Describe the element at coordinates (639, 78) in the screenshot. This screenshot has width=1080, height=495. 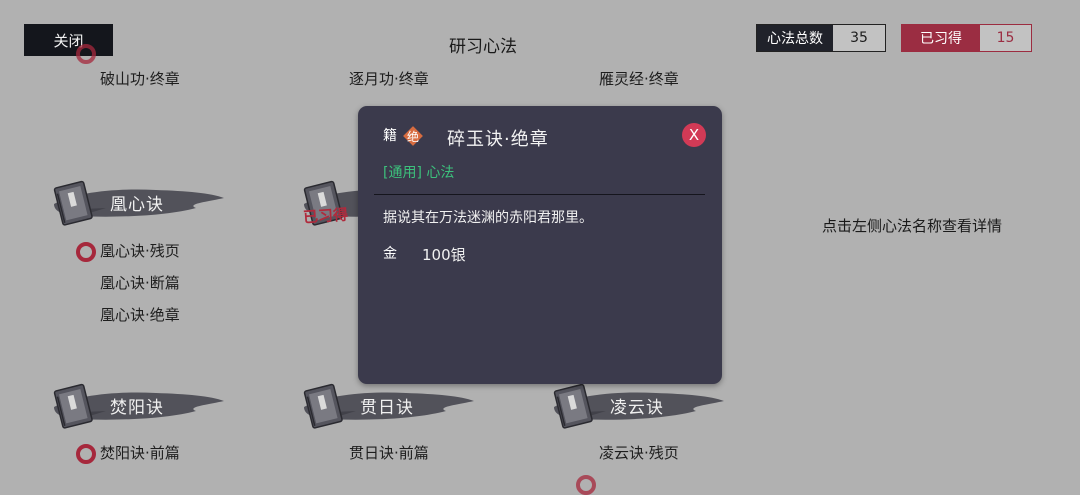
I see `list-item: 雁灵经·终章` at that location.